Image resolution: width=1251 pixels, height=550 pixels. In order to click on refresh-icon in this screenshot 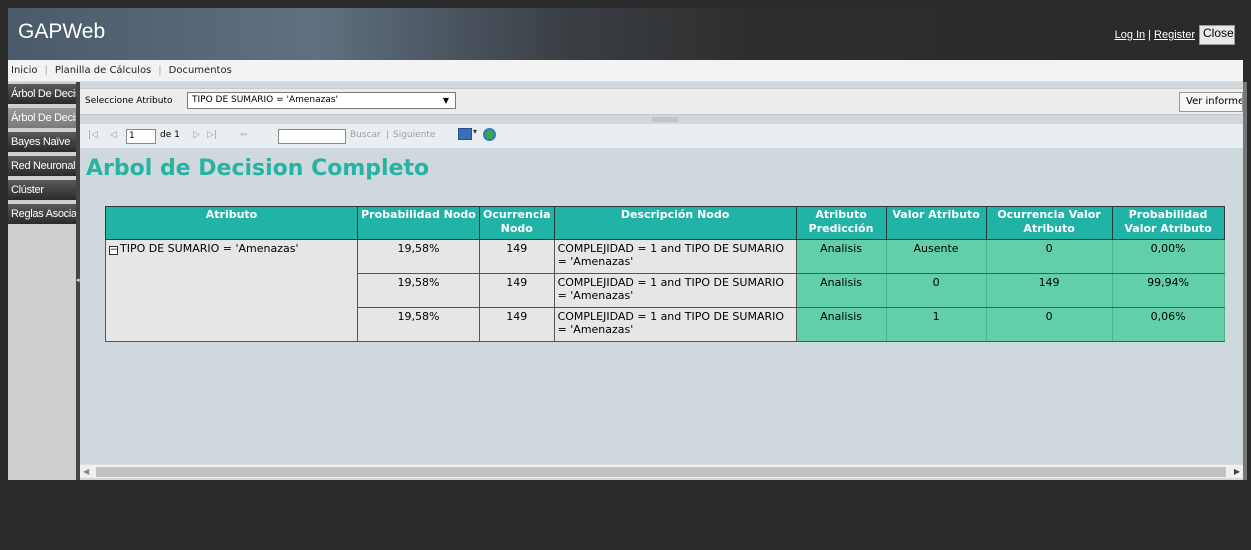, I will do `click(489, 134)`.